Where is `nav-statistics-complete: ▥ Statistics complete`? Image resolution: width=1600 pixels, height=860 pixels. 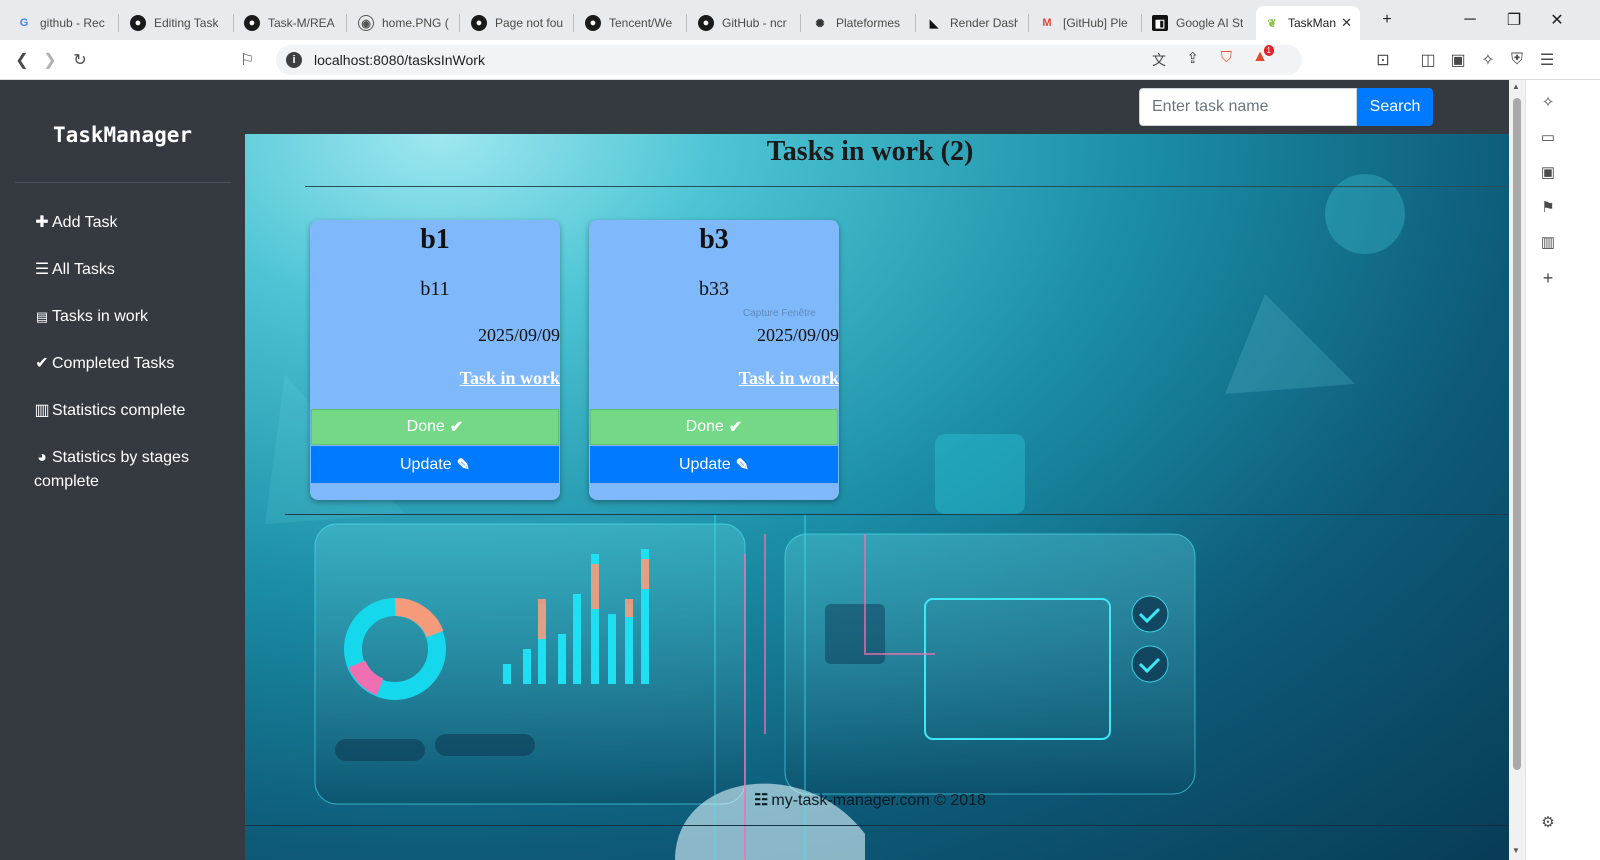
nav-statistics-complete: ▥ Statistics complete is located at coordinates (129, 411).